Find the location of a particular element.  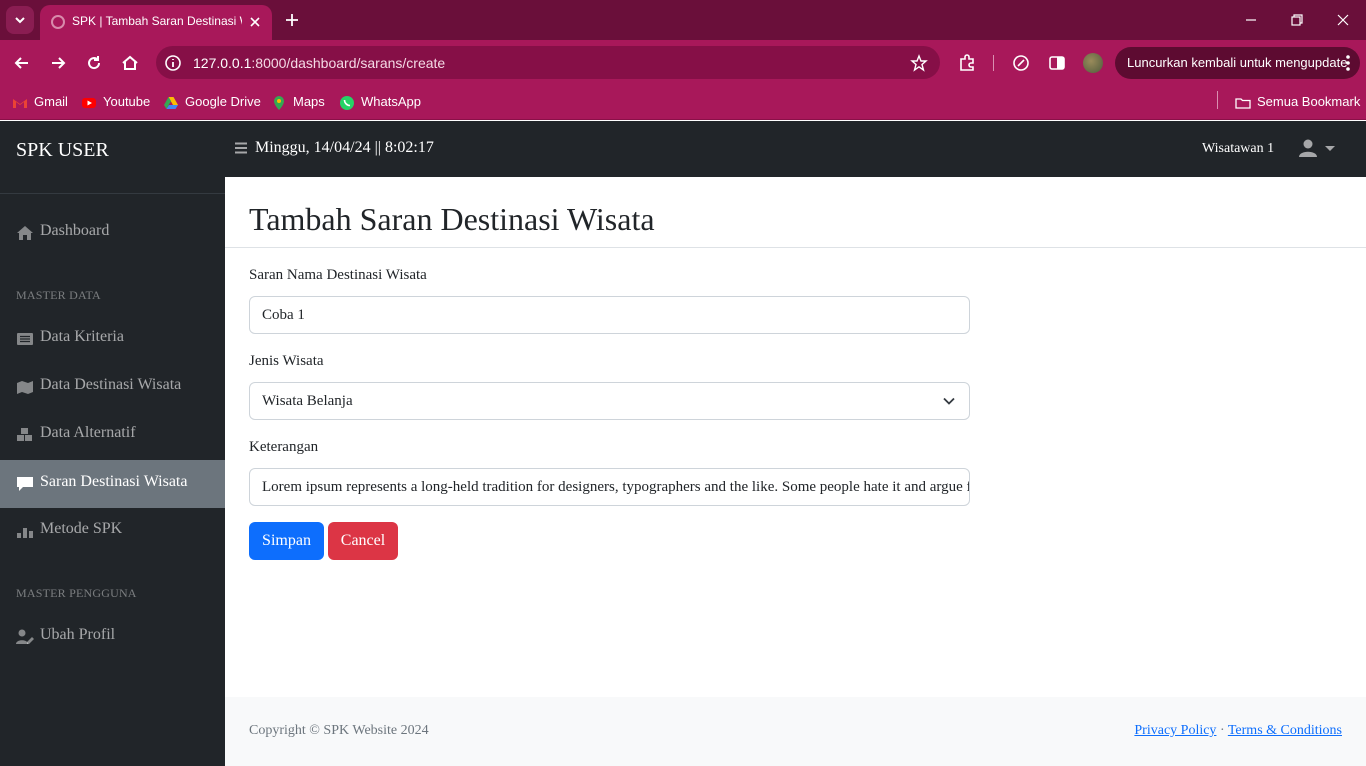

bookmark-label: Google Drive is located at coordinates (223, 101).